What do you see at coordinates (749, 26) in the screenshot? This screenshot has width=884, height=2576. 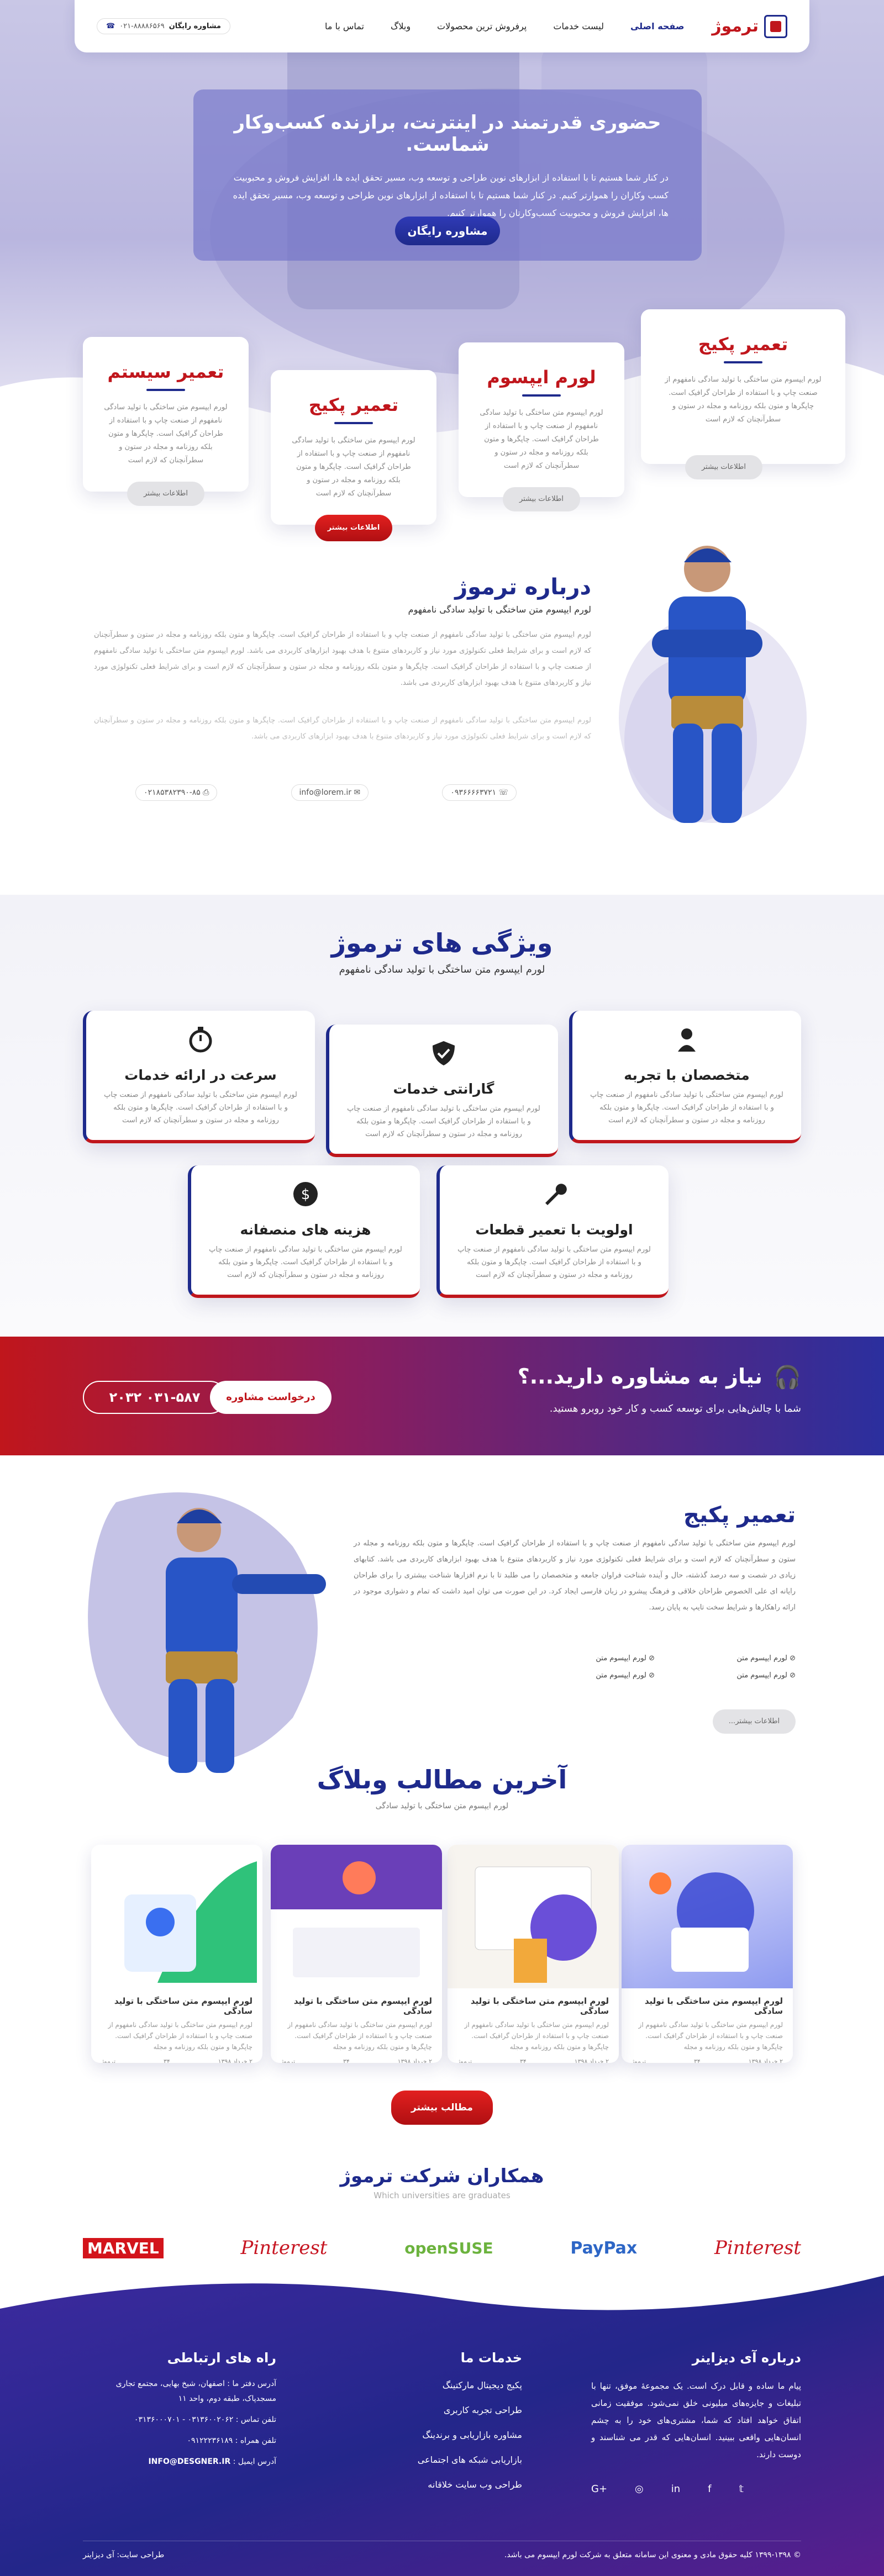 I see `brand-logo: ترموژ` at bounding box center [749, 26].